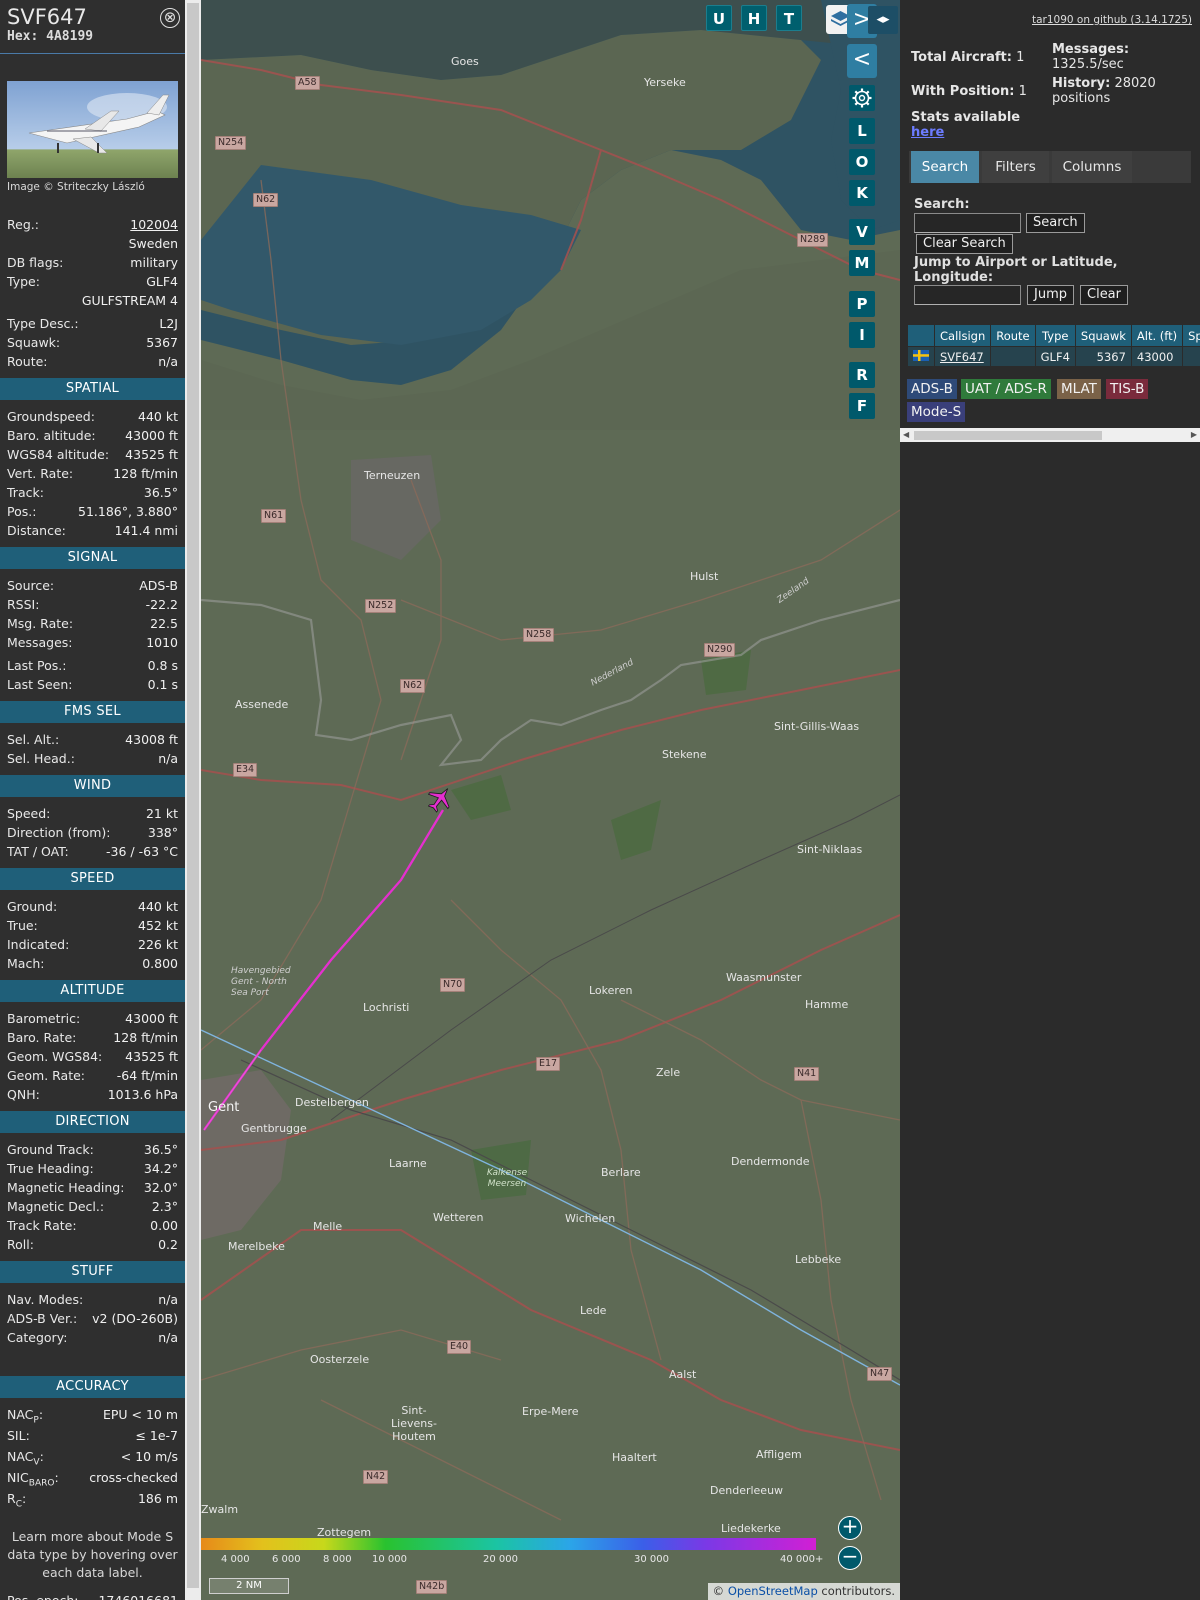 This screenshot has width=1200, height=1600. Describe the element at coordinates (151, 739) in the screenshot. I see `info-value: 43008 ft` at that location.